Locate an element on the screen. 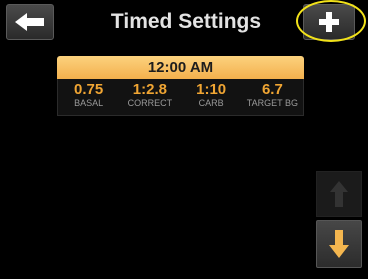  arrow-left-icon is located at coordinates (29, 22).